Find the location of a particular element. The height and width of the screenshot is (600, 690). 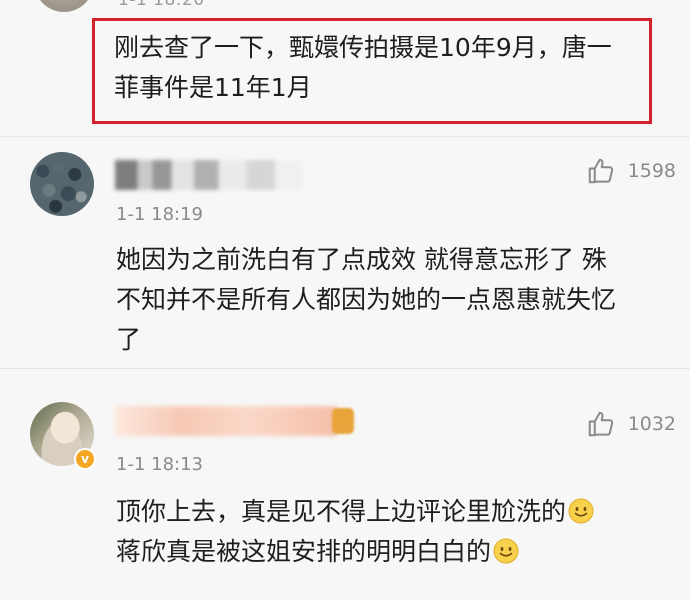

comment-line: 了 is located at coordinates (129, 339).